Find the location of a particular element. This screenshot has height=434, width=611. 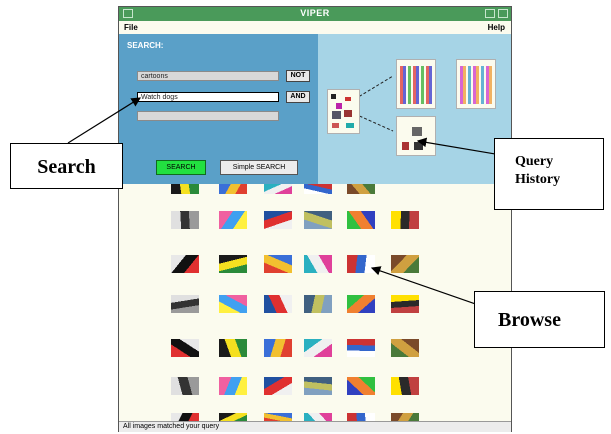

query-history-label-2: History is located at coordinates (538, 179).